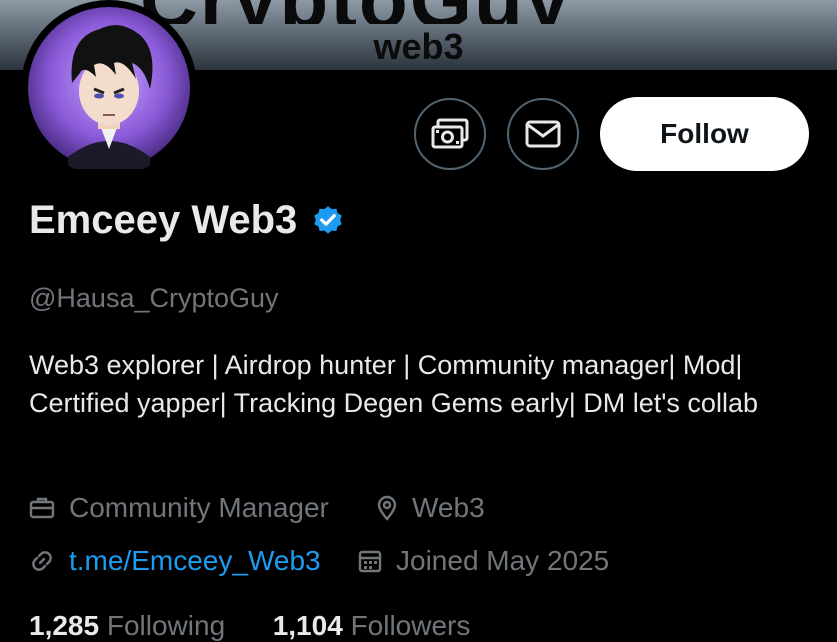 This screenshot has width=837, height=642. What do you see at coordinates (370, 561) in the screenshot?
I see `calendar-icon` at bounding box center [370, 561].